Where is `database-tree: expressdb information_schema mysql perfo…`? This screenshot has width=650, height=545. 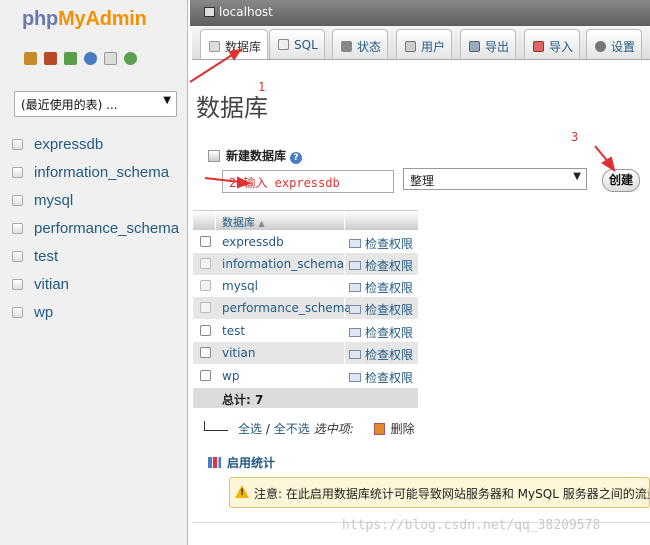 database-tree: expressdb information_schema mysql perfo… is located at coordinates (95, 228).